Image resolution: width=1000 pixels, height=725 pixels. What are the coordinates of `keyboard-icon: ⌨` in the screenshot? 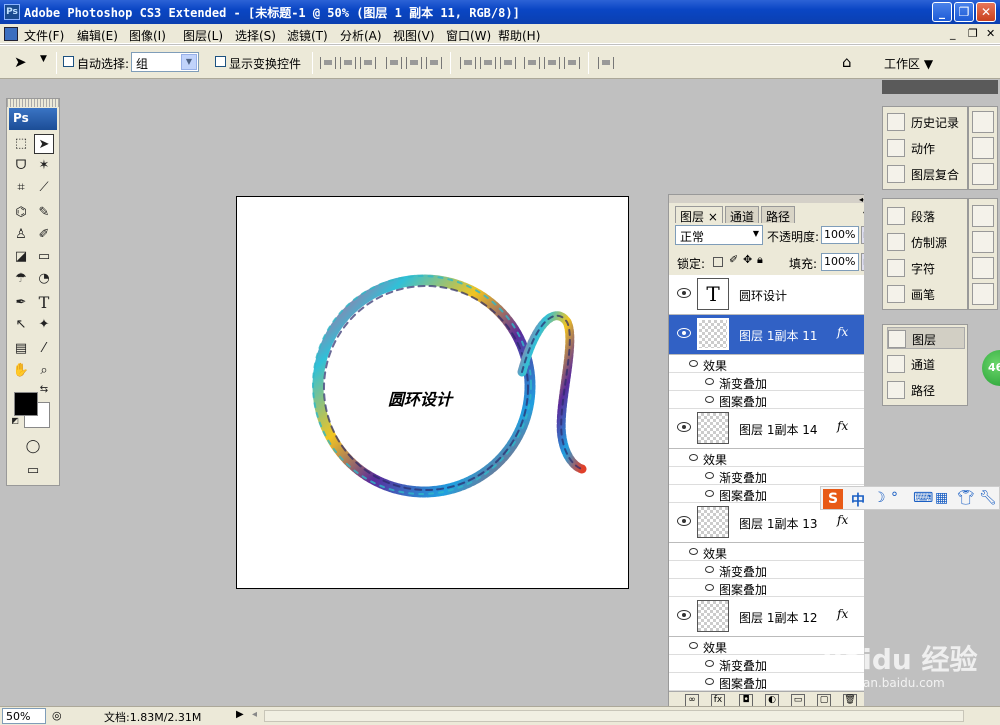 It's located at (923, 498).